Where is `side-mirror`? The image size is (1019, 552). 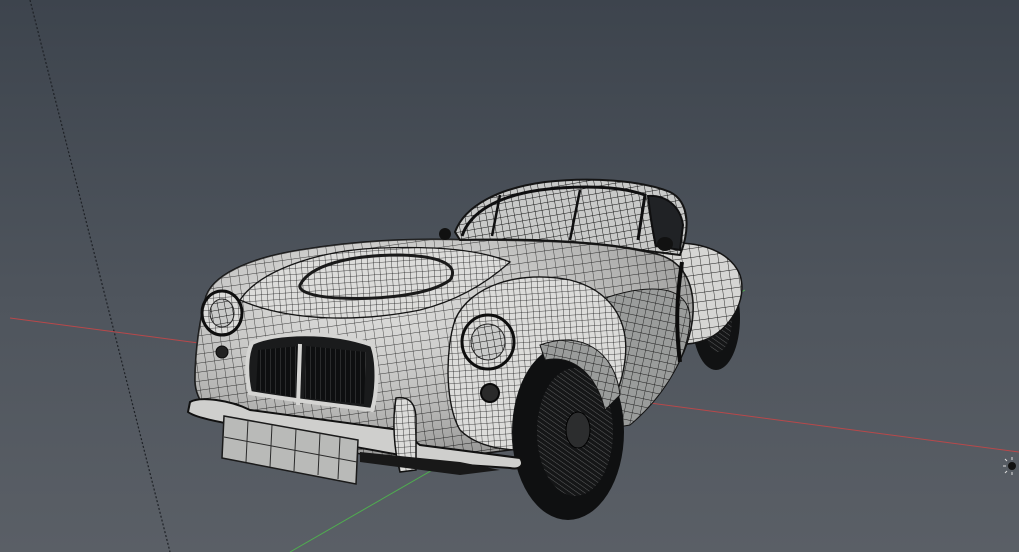
side-mirror is located at coordinates (445, 234).